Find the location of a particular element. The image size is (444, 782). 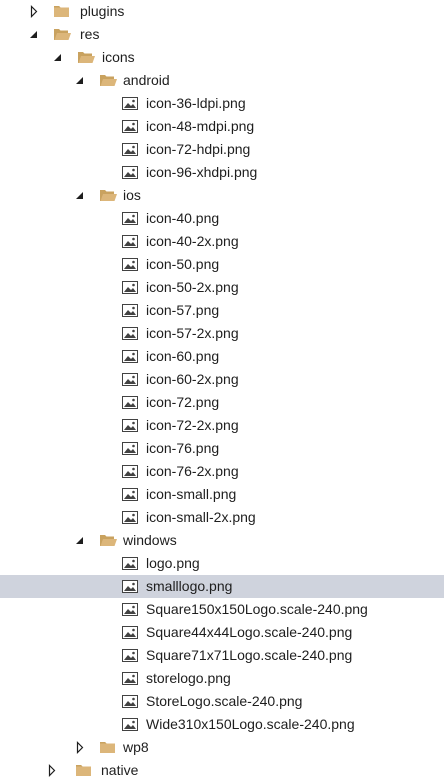

tree-item-label: icon-72-2x.png is located at coordinates (192, 425).